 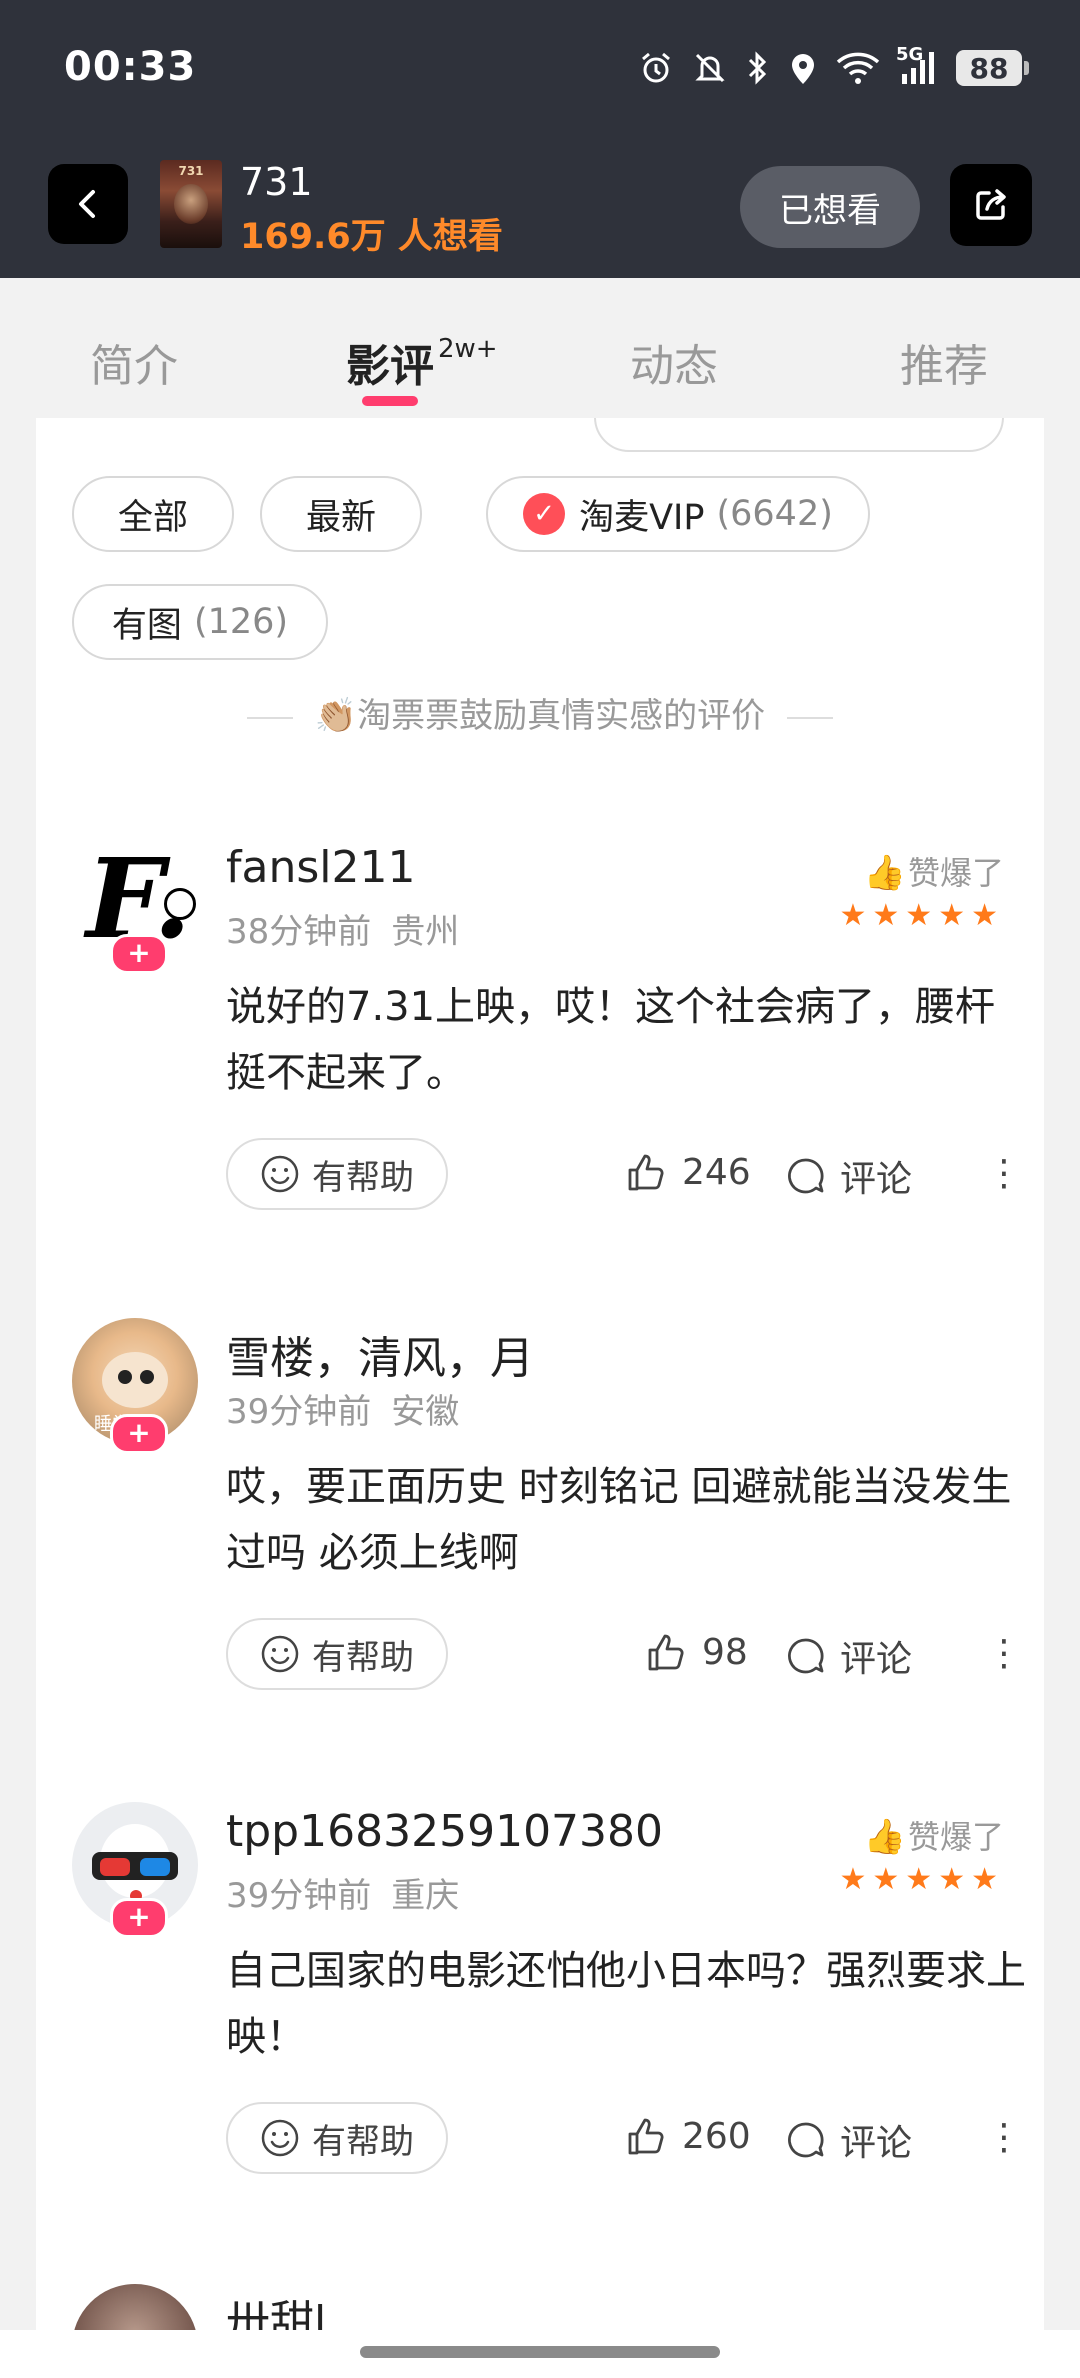 What do you see at coordinates (642, 517) in the screenshot?
I see `filter-vip-label: 淘麦VIP` at bounding box center [642, 517].